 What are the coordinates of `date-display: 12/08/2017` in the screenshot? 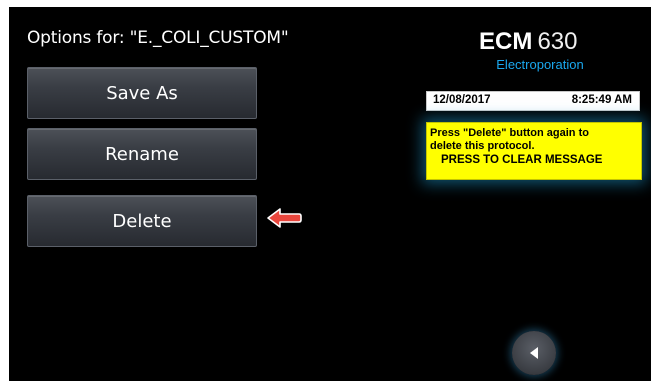 It's located at (462, 100).